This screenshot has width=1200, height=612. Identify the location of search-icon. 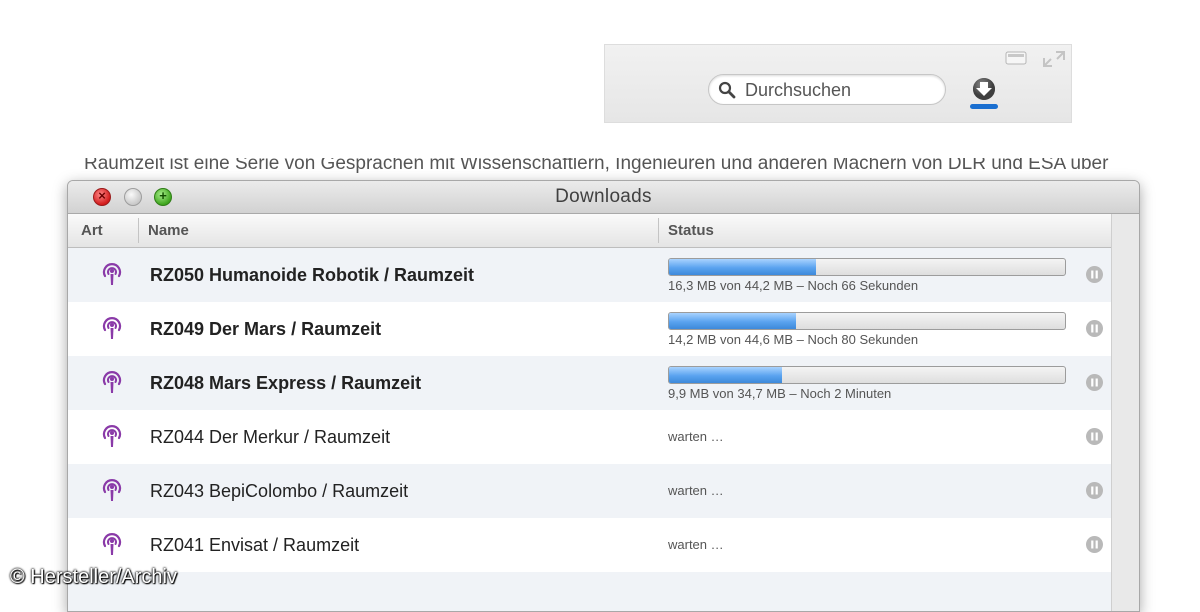
(727, 90).